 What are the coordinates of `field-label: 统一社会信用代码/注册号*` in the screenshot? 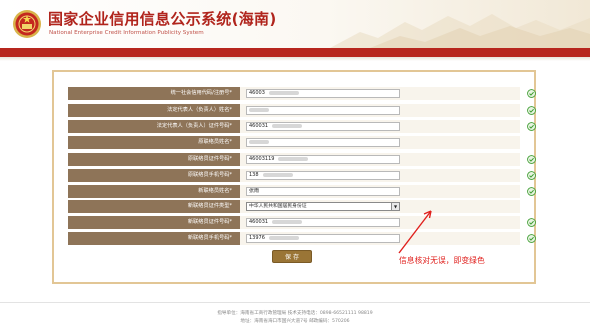 It's located at (154, 93).